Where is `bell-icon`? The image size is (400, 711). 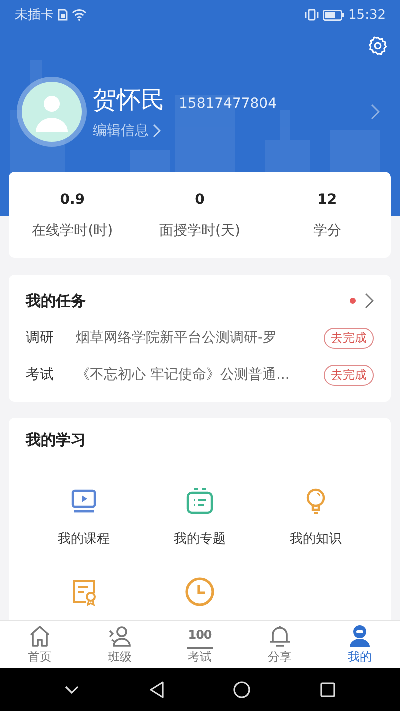
bell-icon is located at coordinates (280, 636).